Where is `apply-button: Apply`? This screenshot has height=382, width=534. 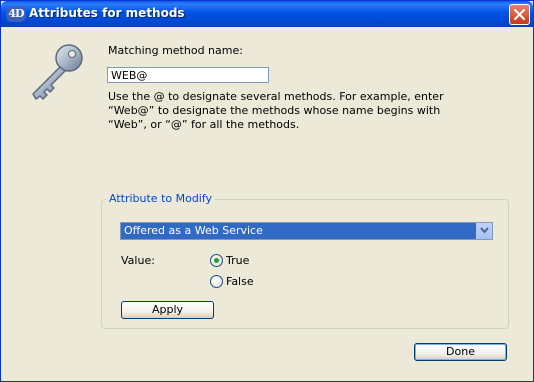
apply-button: Apply is located at coordinates (167, 310).